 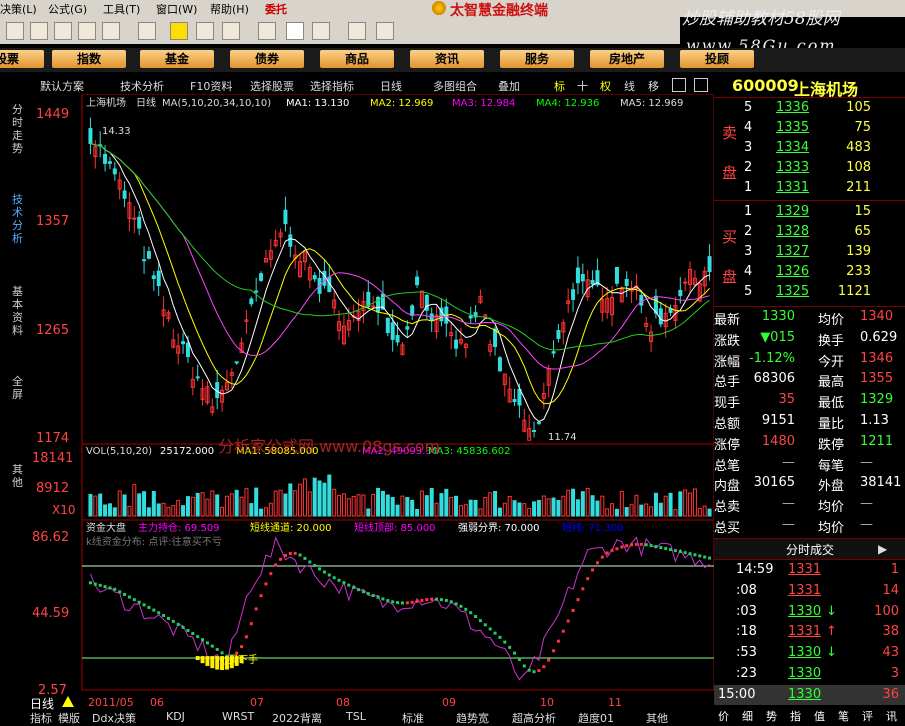 I want to click on delegate-button: 委托, so click(x=276, y=9).